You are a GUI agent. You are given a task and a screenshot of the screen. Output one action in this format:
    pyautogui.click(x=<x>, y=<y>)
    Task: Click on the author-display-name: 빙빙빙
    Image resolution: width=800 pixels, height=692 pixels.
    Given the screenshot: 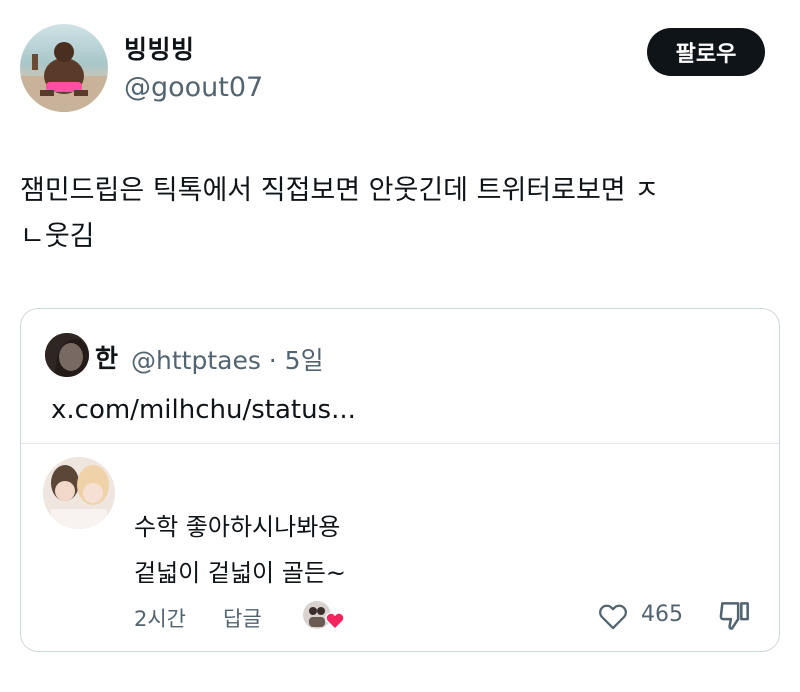 What is the action you would take?
    pyautogui.click(x=159, y=48)
    